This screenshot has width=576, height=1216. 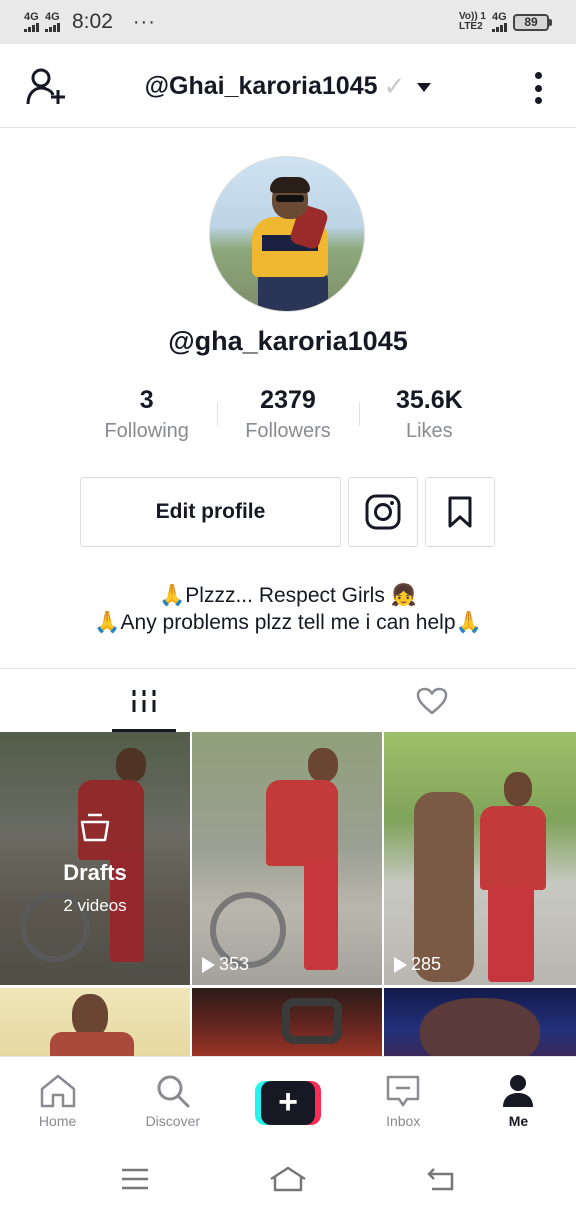 What do you see at coordinates (135, 1179) in the screenshot?
I see `menu-icon` at bounding box center [135, 1179].